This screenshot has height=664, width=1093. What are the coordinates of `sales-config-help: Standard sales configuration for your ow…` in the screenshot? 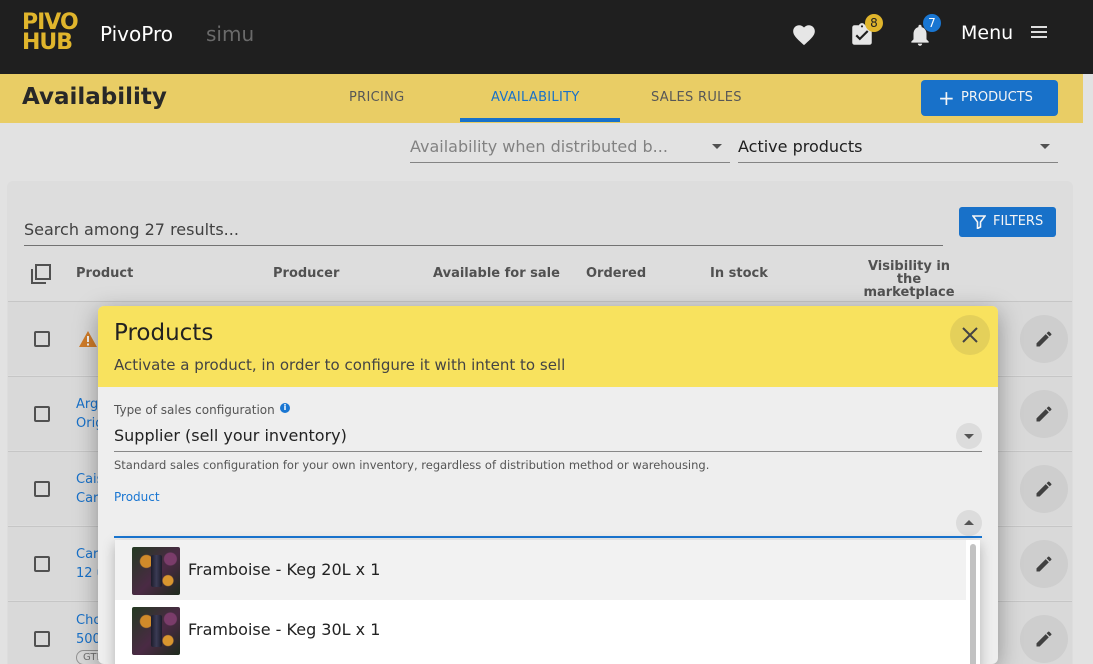 It's located at (412, 465).